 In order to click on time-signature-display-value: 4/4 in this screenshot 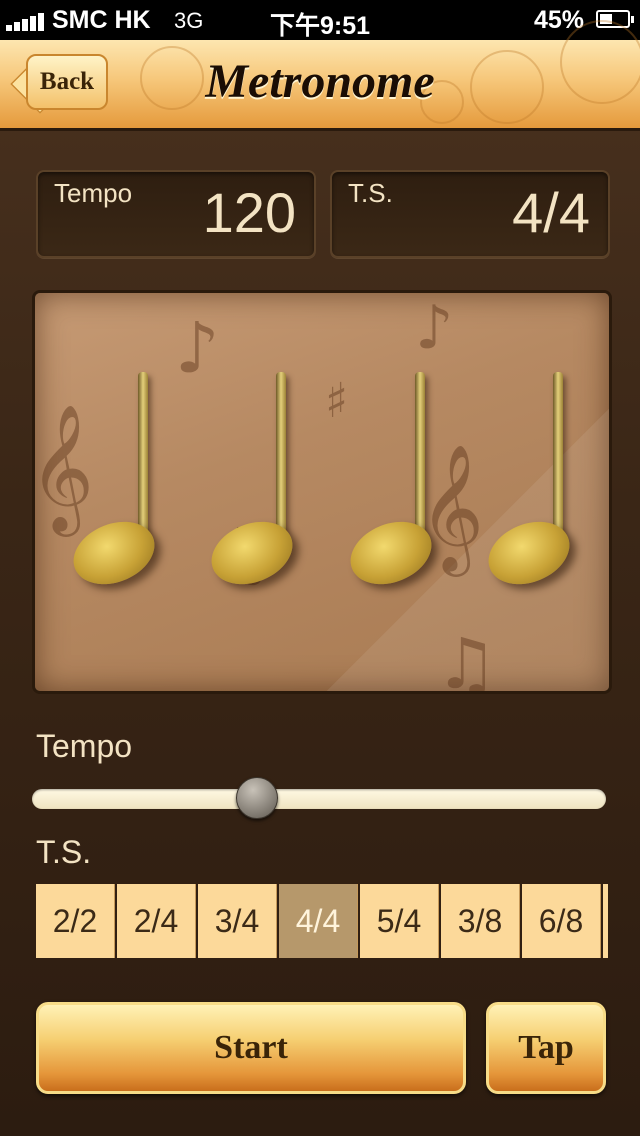, I will do `click(551, 212)`.